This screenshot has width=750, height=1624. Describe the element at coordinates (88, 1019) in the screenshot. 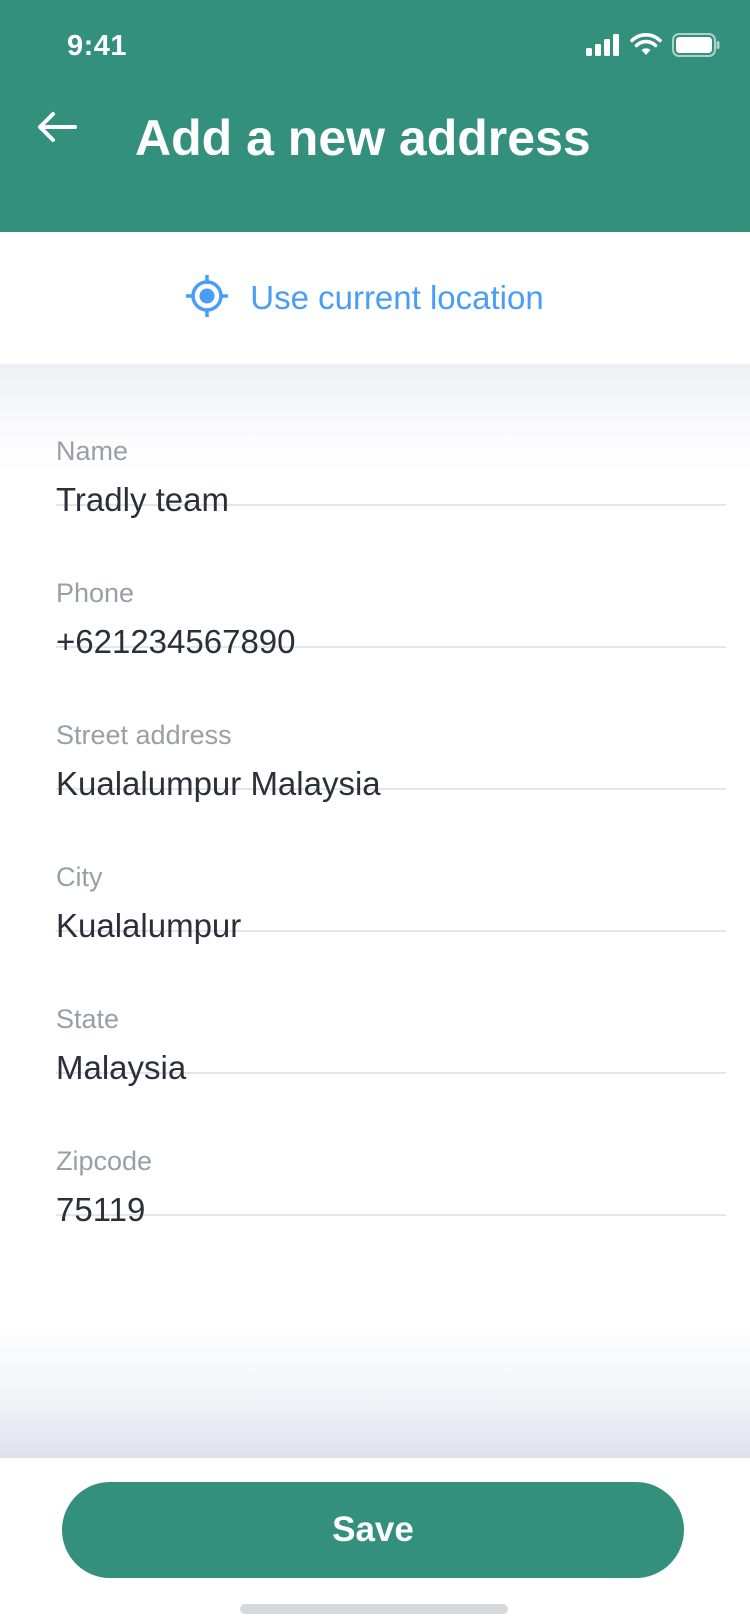

I see `state-label: State` at that location.